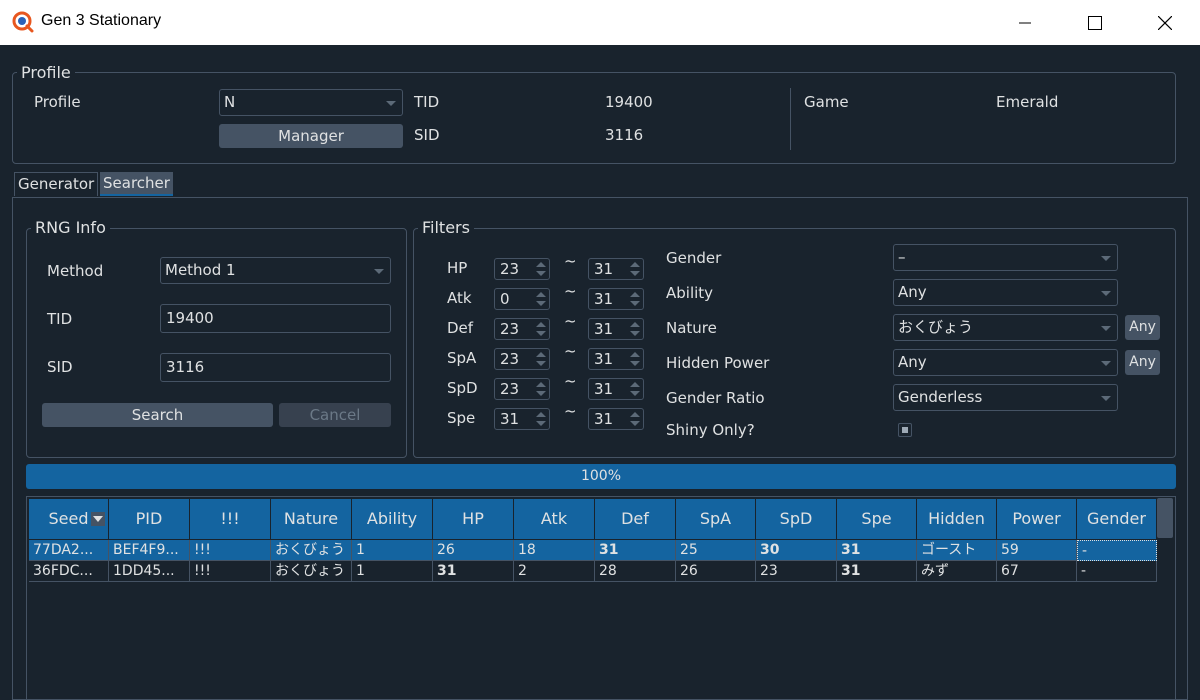 This screenshot has height=700, width=1200. I want to click on sid-input: 3116, so click(275, 367).